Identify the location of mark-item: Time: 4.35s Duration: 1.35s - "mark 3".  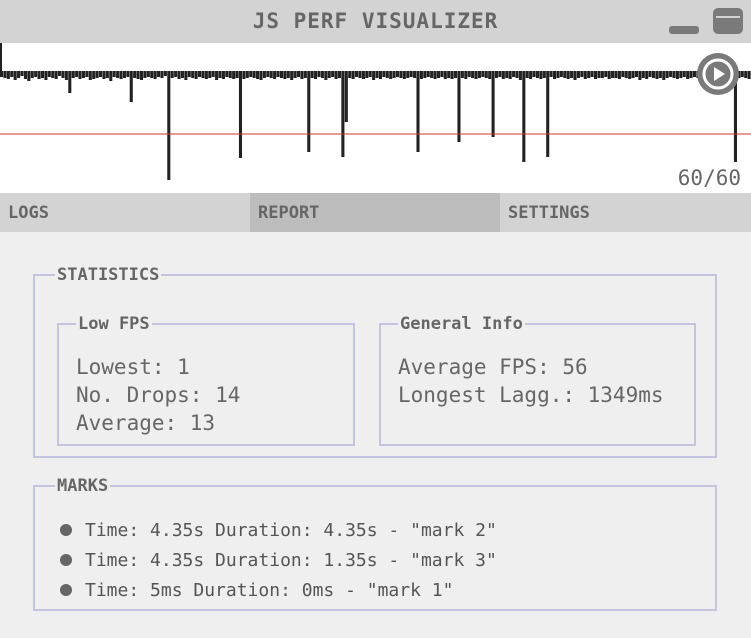
(278, 560).